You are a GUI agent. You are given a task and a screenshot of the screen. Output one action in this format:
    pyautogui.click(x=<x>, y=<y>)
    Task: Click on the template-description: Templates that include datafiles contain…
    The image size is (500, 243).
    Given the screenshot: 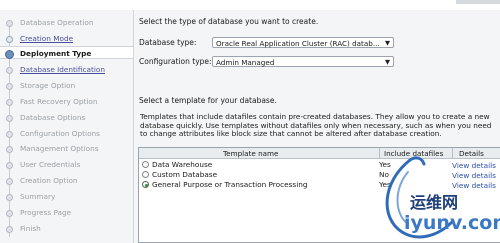 What is the action you would take?
    pyautogui.click(x=316, y=125)
    